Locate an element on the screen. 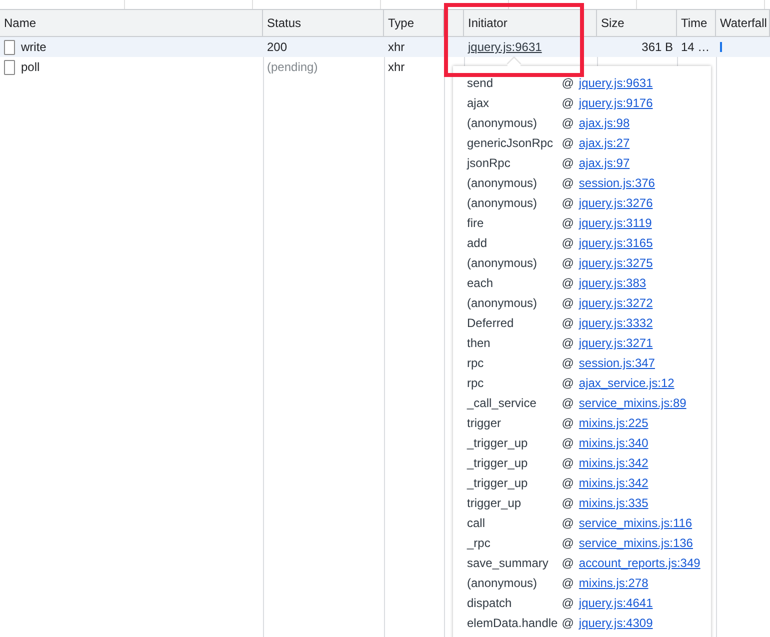 This screenshot has height=637, width=770. function-name: _rpc is located at coordinates (479, 543).